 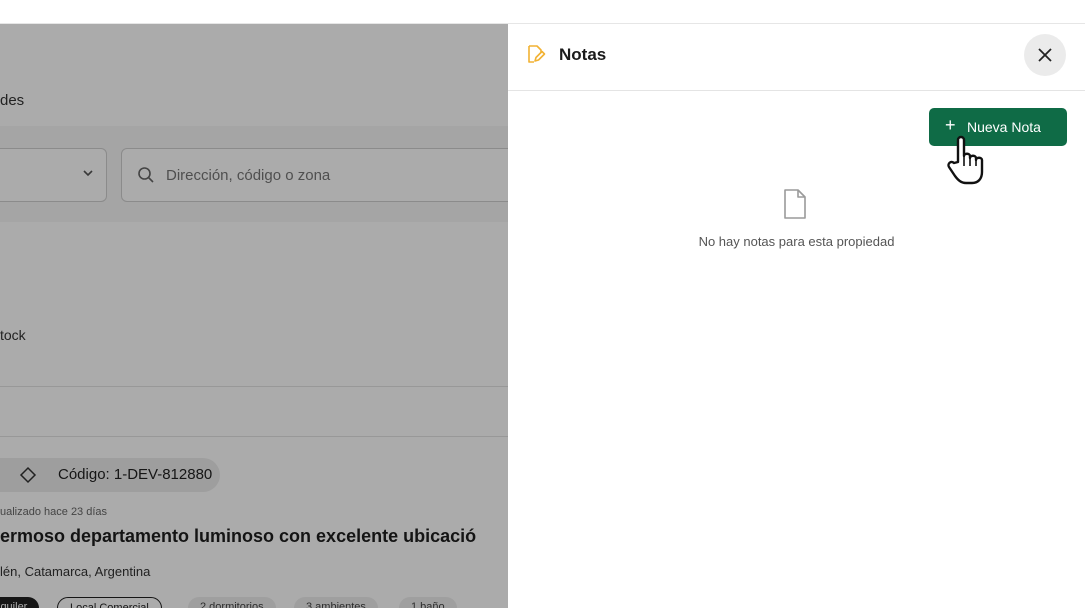 I want to click on close-button, so click(x=1045, y=55).